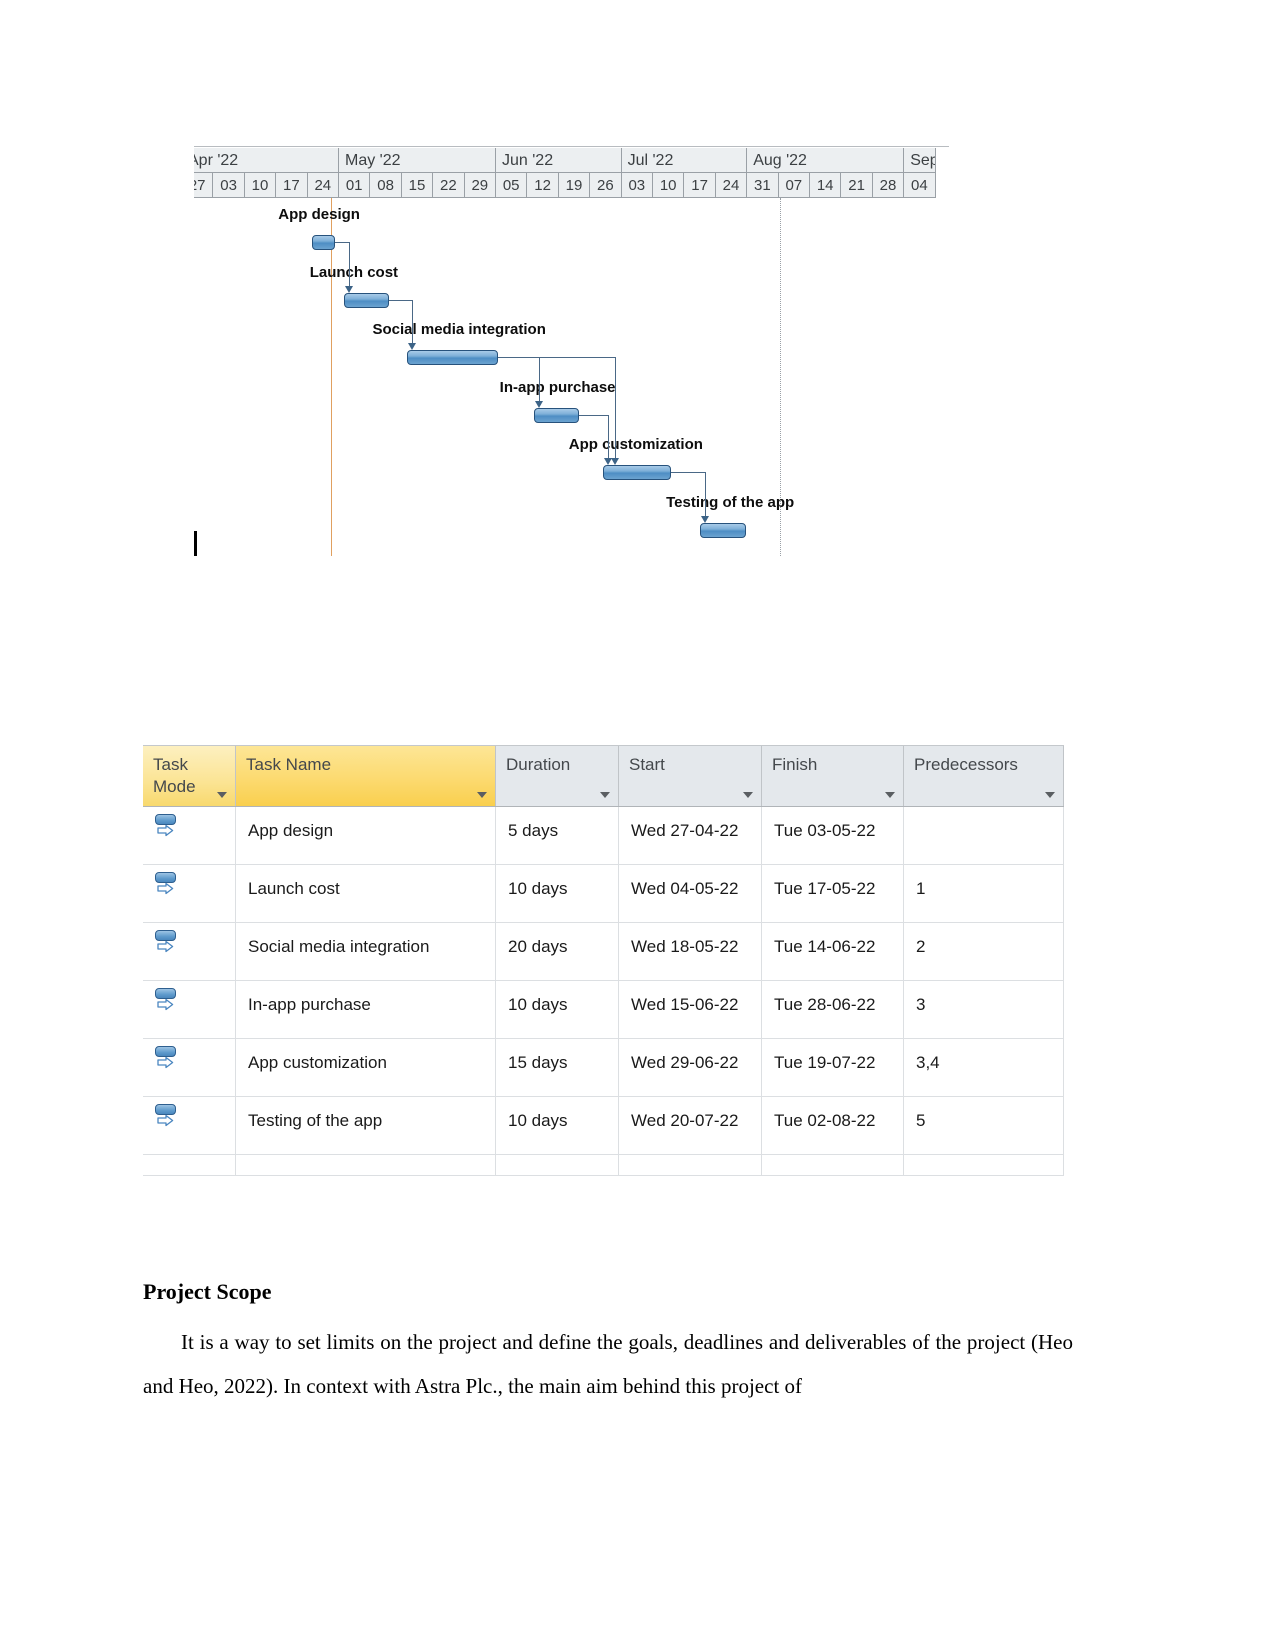 This screenshot has height=1650, width=1275. What do you see at coordinates (984, 1067) in the screenshot?
I see `cell-predecessors: 3,4` at bounding box center [984, 1067].